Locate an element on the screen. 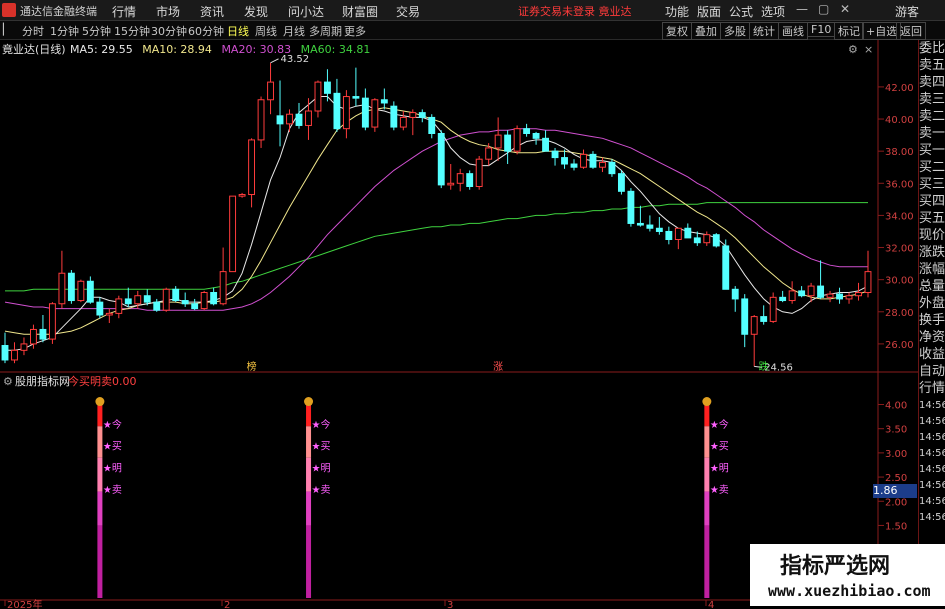  period-tab-weekly: 周线 is located at coordinates (266, 31).